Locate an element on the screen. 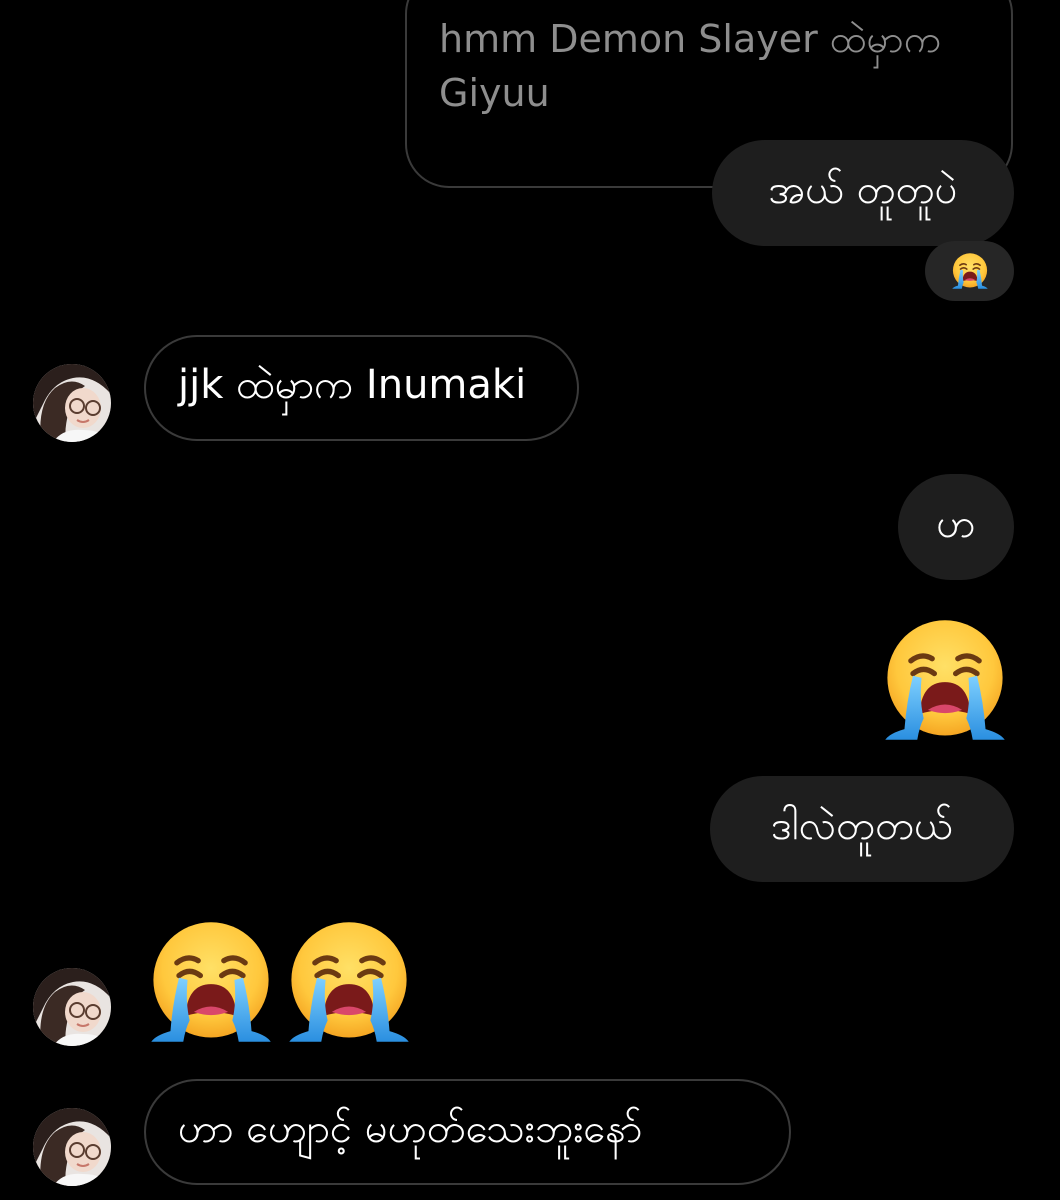  message-text: ဒါလဲတူတယ် is located at coordinates (862, 825).